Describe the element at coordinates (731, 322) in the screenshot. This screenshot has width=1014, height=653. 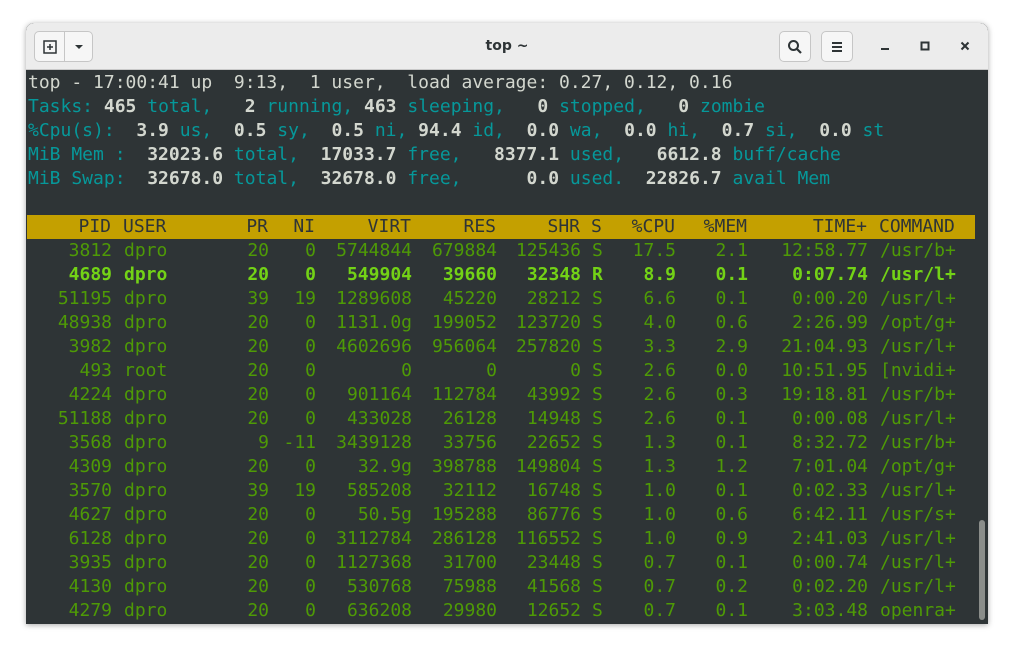
I see `cell-mem: 0.6` at that location.